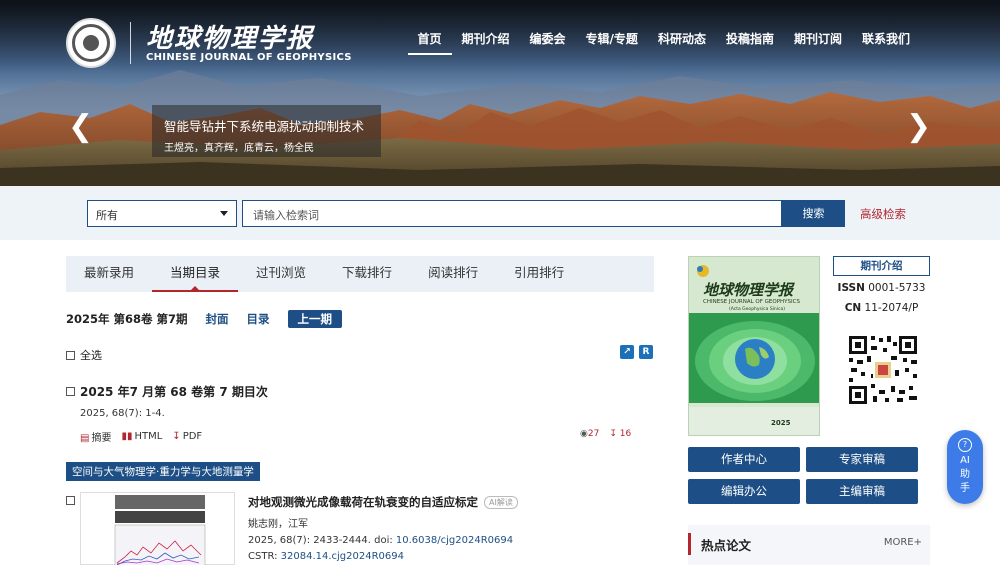  What do you see at coordinates (363, 502) in the screenshot?
I see `article-title: 对地观测微光成像载荷在轨衰变的自适应标定` at bounding box center [363, 502].